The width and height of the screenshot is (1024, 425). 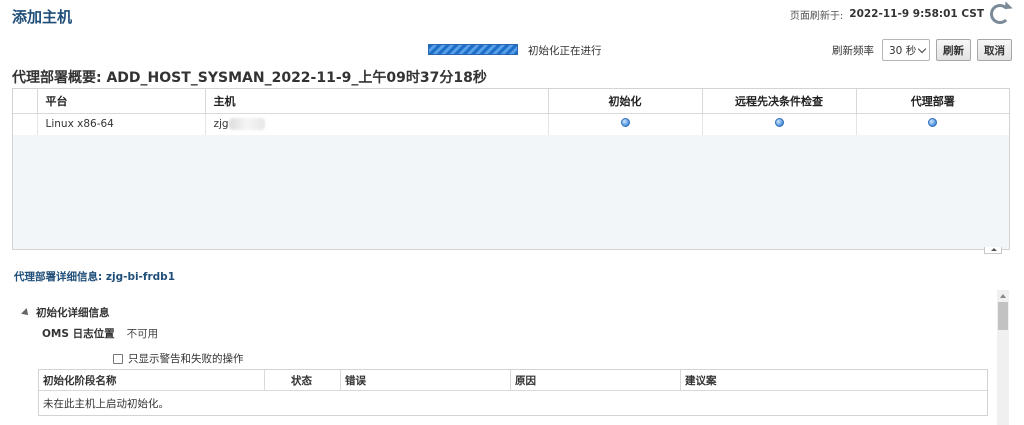 I want to click on vertical-scrollbar, so click(x=1003, y=357).